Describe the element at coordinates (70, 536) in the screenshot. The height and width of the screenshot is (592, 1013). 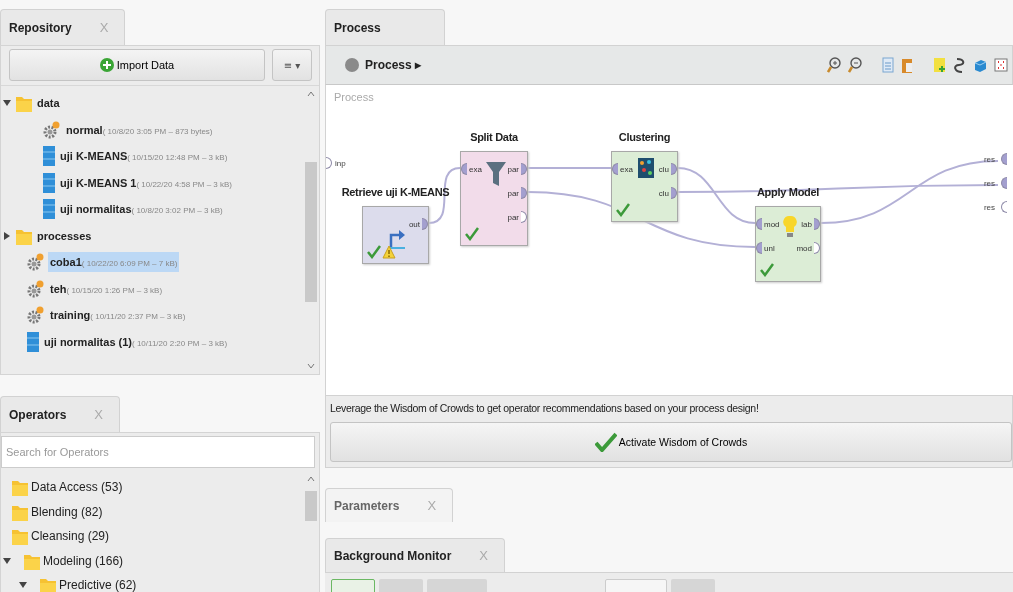
I see `operator-group: Cleansing (29)` at that location.